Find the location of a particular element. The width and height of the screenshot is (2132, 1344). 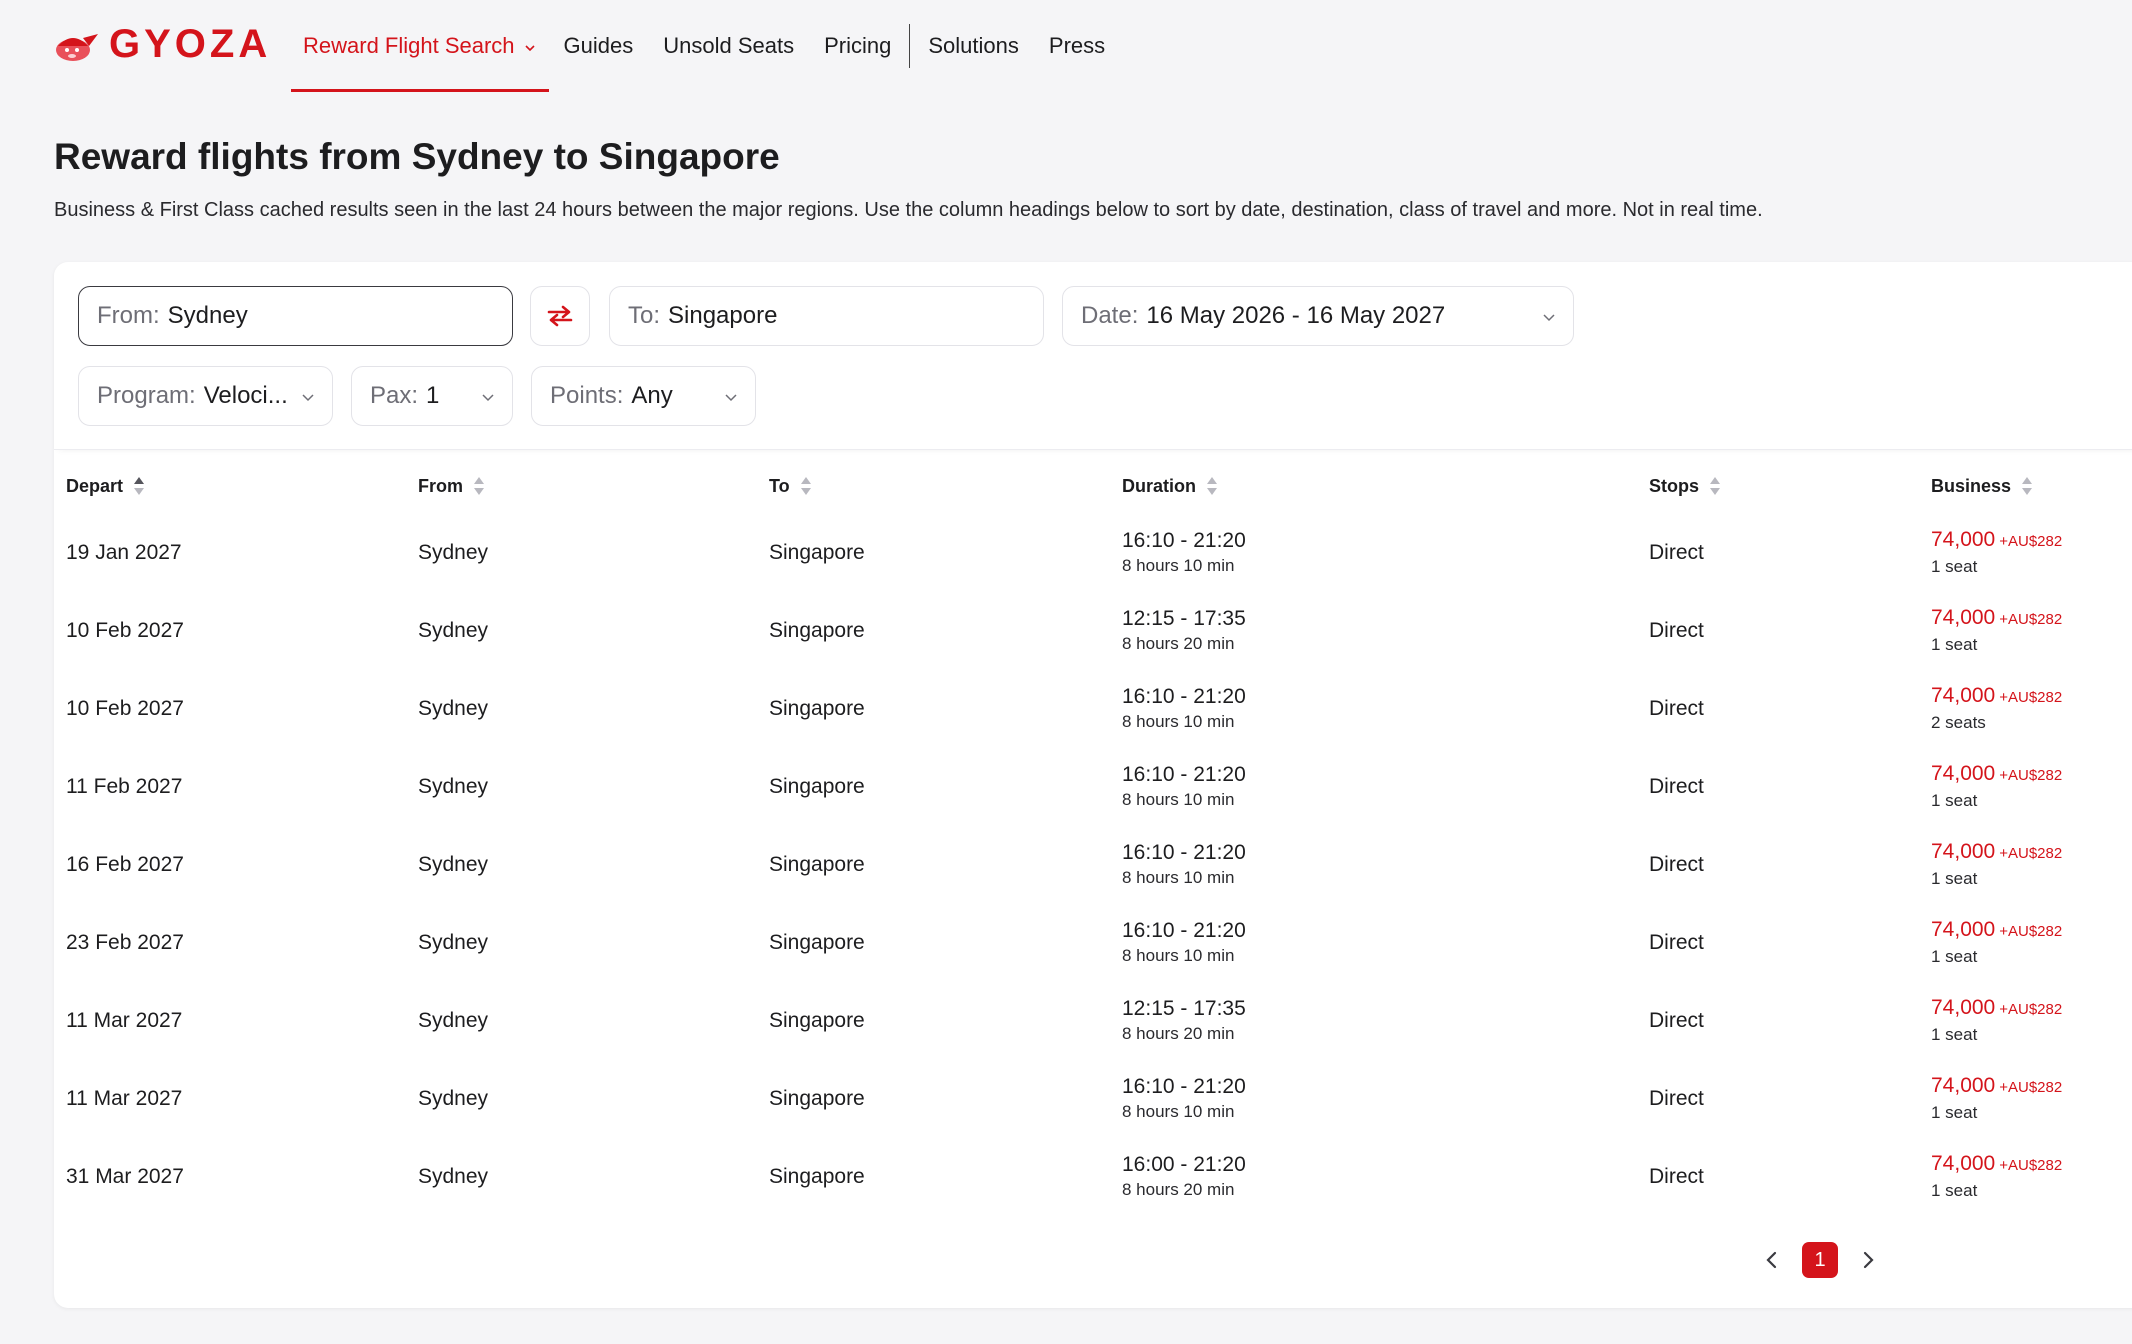

cell-duration: 12:15 - 17:35 8 hours 20 min is located at coordinates (1184, 631).